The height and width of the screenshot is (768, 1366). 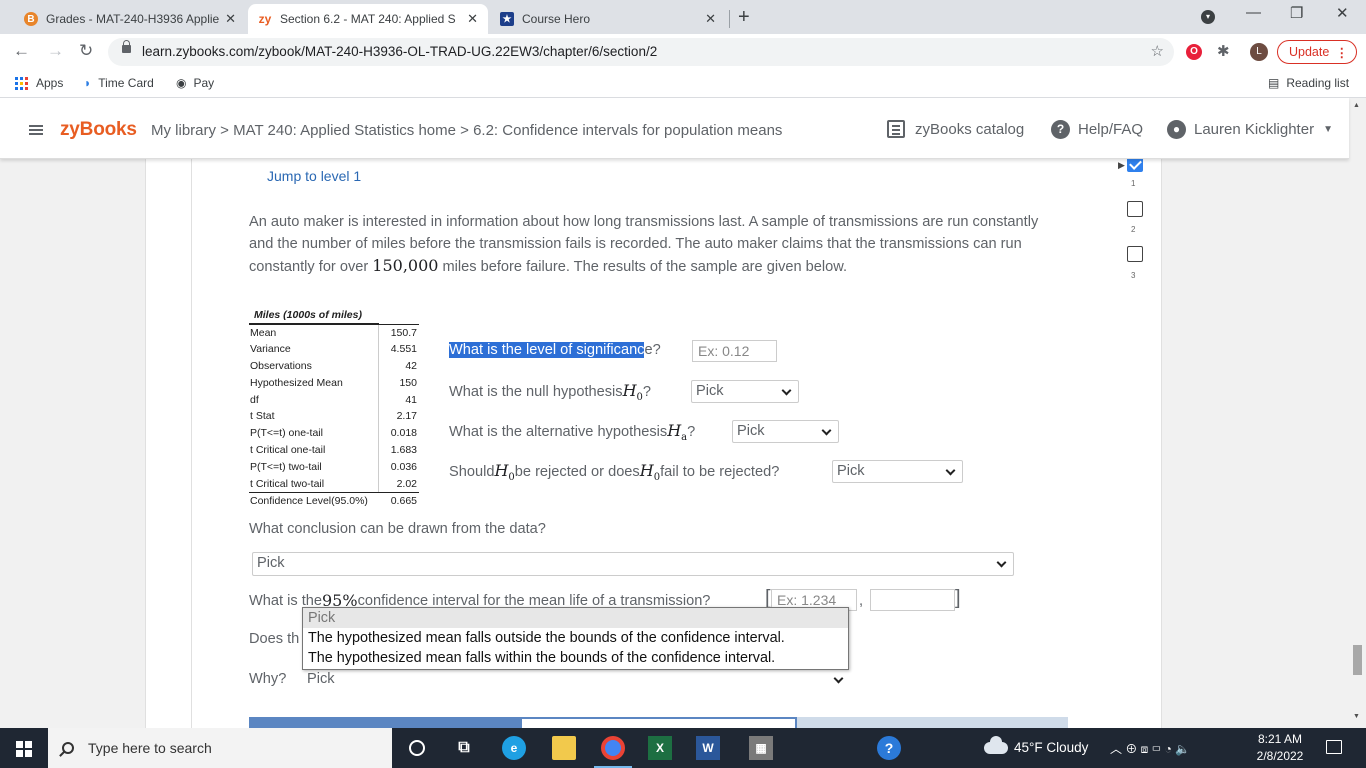 I want to click on level-number: 2, so click(x=1133, y=229).